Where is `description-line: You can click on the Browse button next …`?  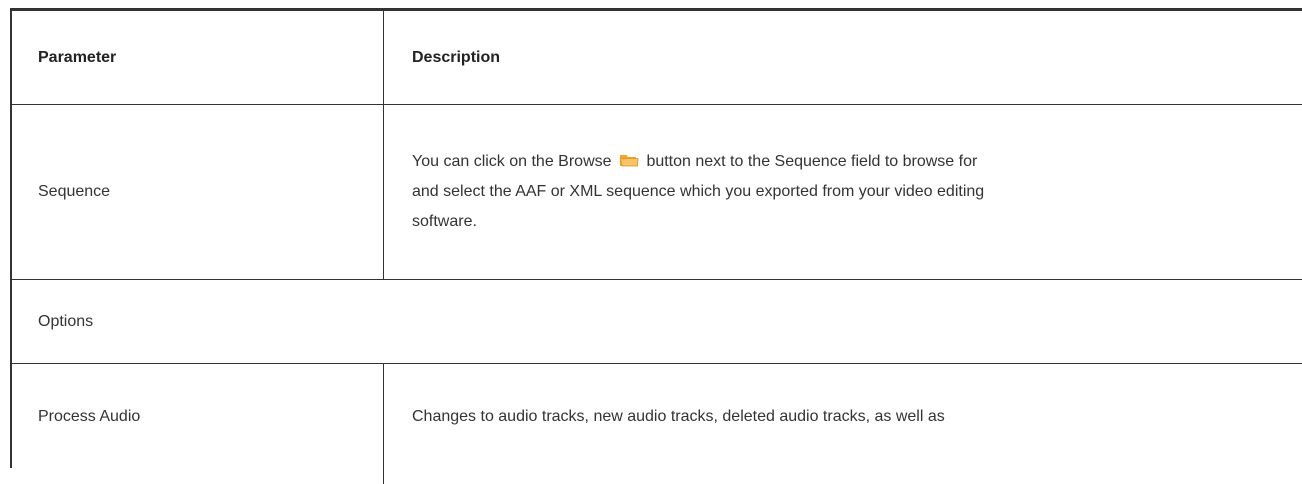
description-line: You can click on the Browse button next … is located at coordinates (698, 162).